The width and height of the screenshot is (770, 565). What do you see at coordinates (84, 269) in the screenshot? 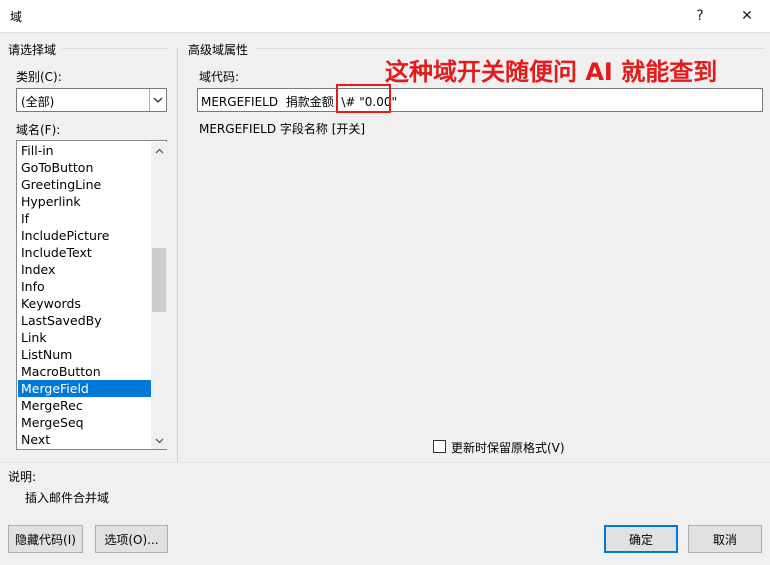
I see `list-item: Index` at bounding box center [84, 269].